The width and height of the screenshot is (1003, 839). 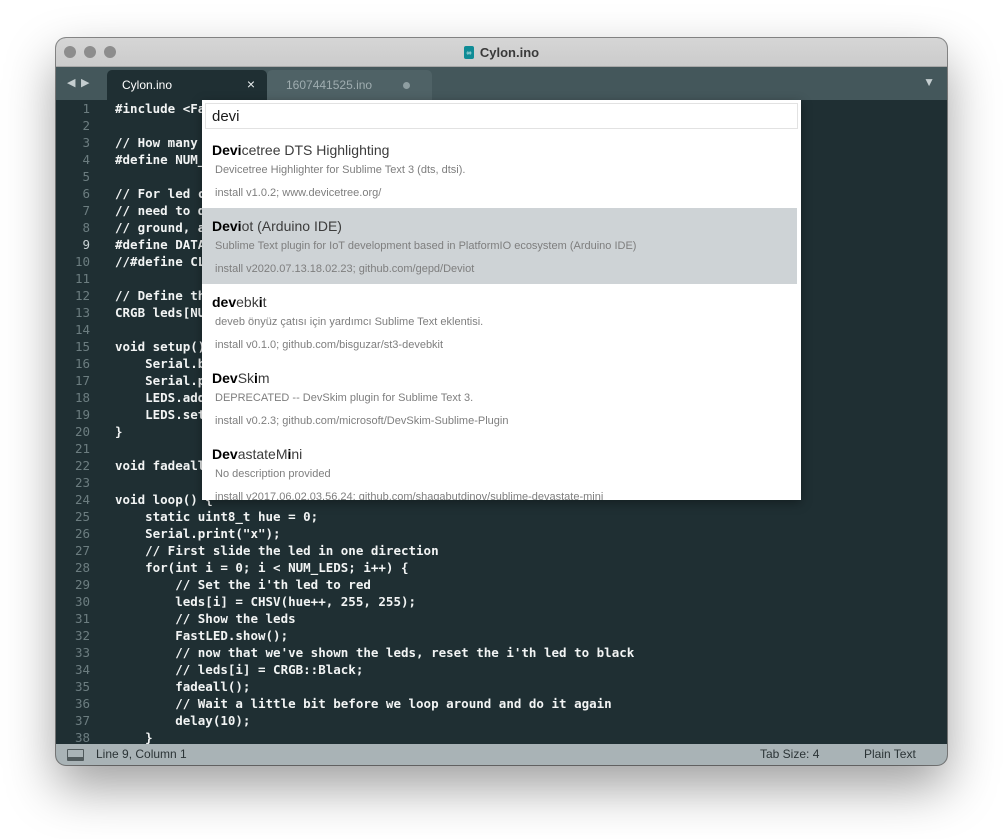 I want to click on package-name: Devicetree DTS Highlighting, so click(x=300, y=150).